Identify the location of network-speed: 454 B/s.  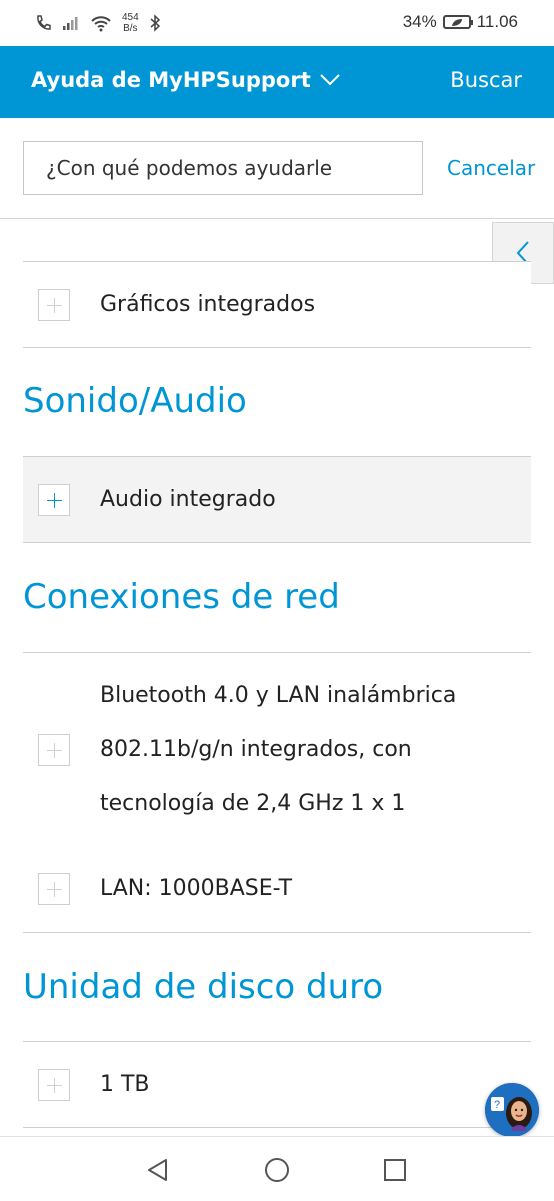
(130, 23).